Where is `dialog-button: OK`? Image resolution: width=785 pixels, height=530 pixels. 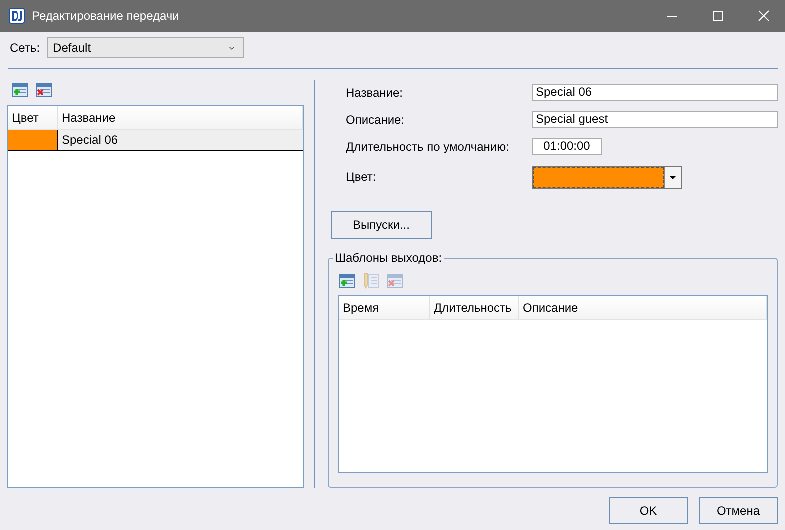
dialog-button: OK is located at coordinates (648, 510).